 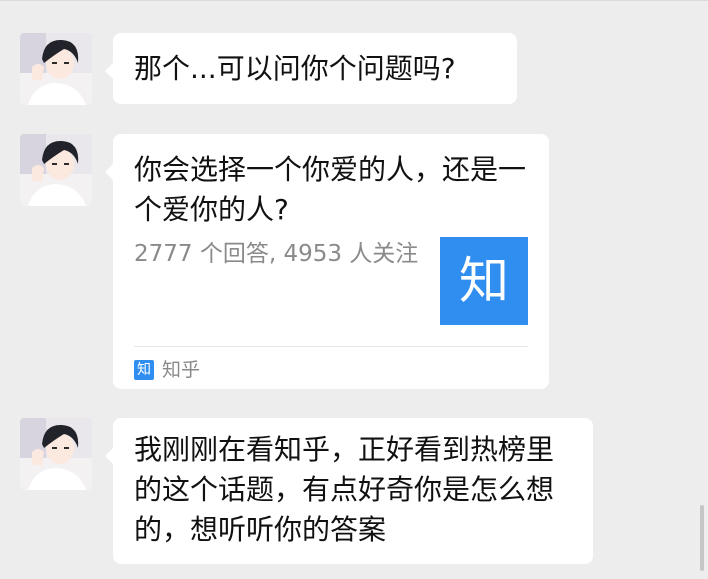 I want to click on zhihu-logo-icon: 知, so click(x=144, y=370).